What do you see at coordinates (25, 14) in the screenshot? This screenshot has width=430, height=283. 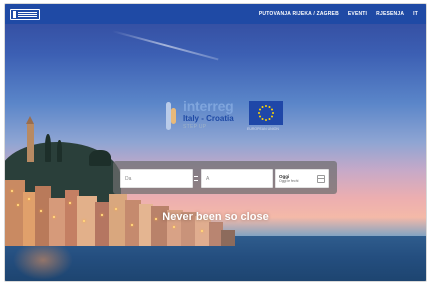 I see `site-logo` at bounding box center [25, 14].